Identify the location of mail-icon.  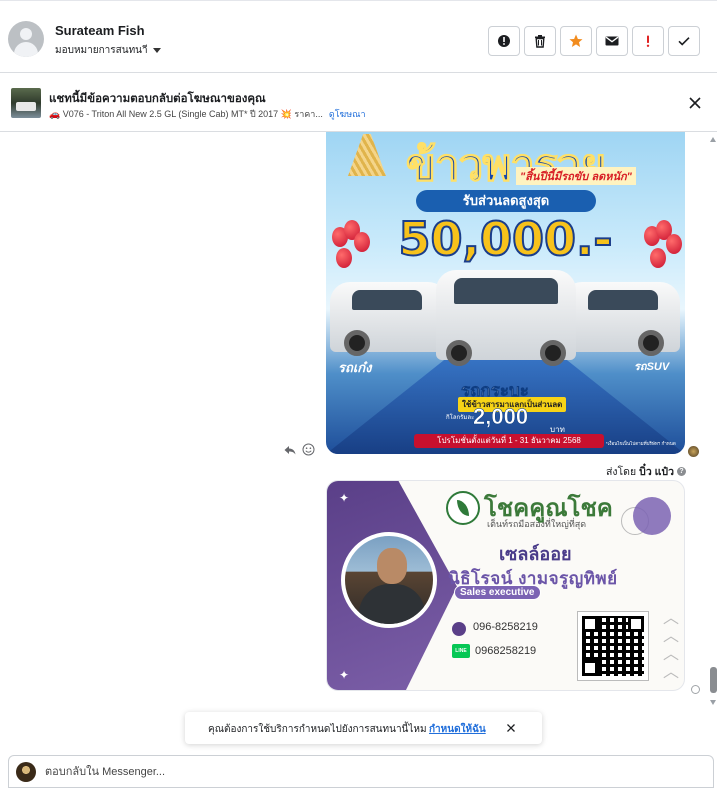
(612, 41).